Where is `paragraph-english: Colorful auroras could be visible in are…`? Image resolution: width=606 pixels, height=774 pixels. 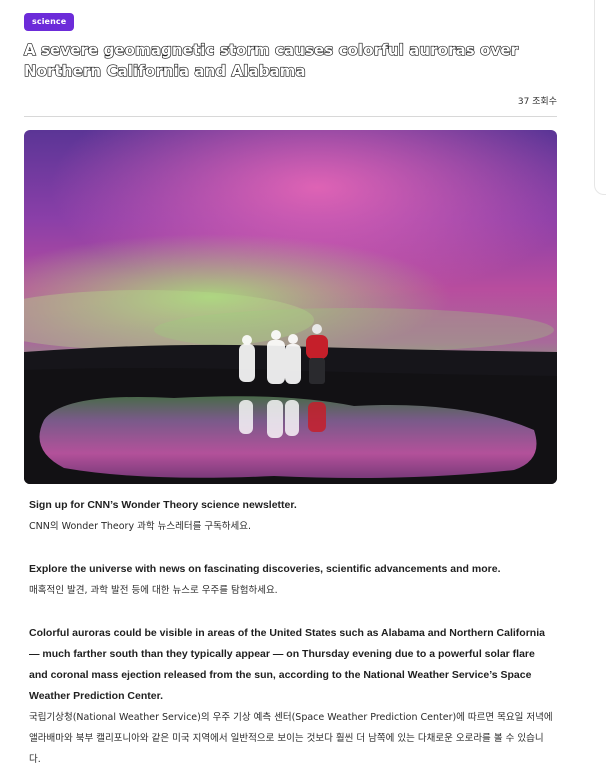 paragraph-english: Colorful auroras could be visible in are… is located at coordinates (287, 664).